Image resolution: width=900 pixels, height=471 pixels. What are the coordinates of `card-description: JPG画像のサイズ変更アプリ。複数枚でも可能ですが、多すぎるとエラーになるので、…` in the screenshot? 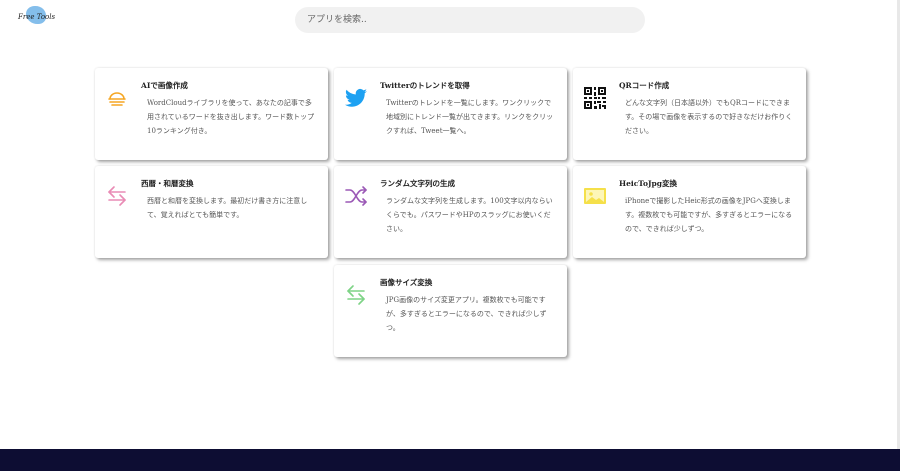 It's located at (466, 314).